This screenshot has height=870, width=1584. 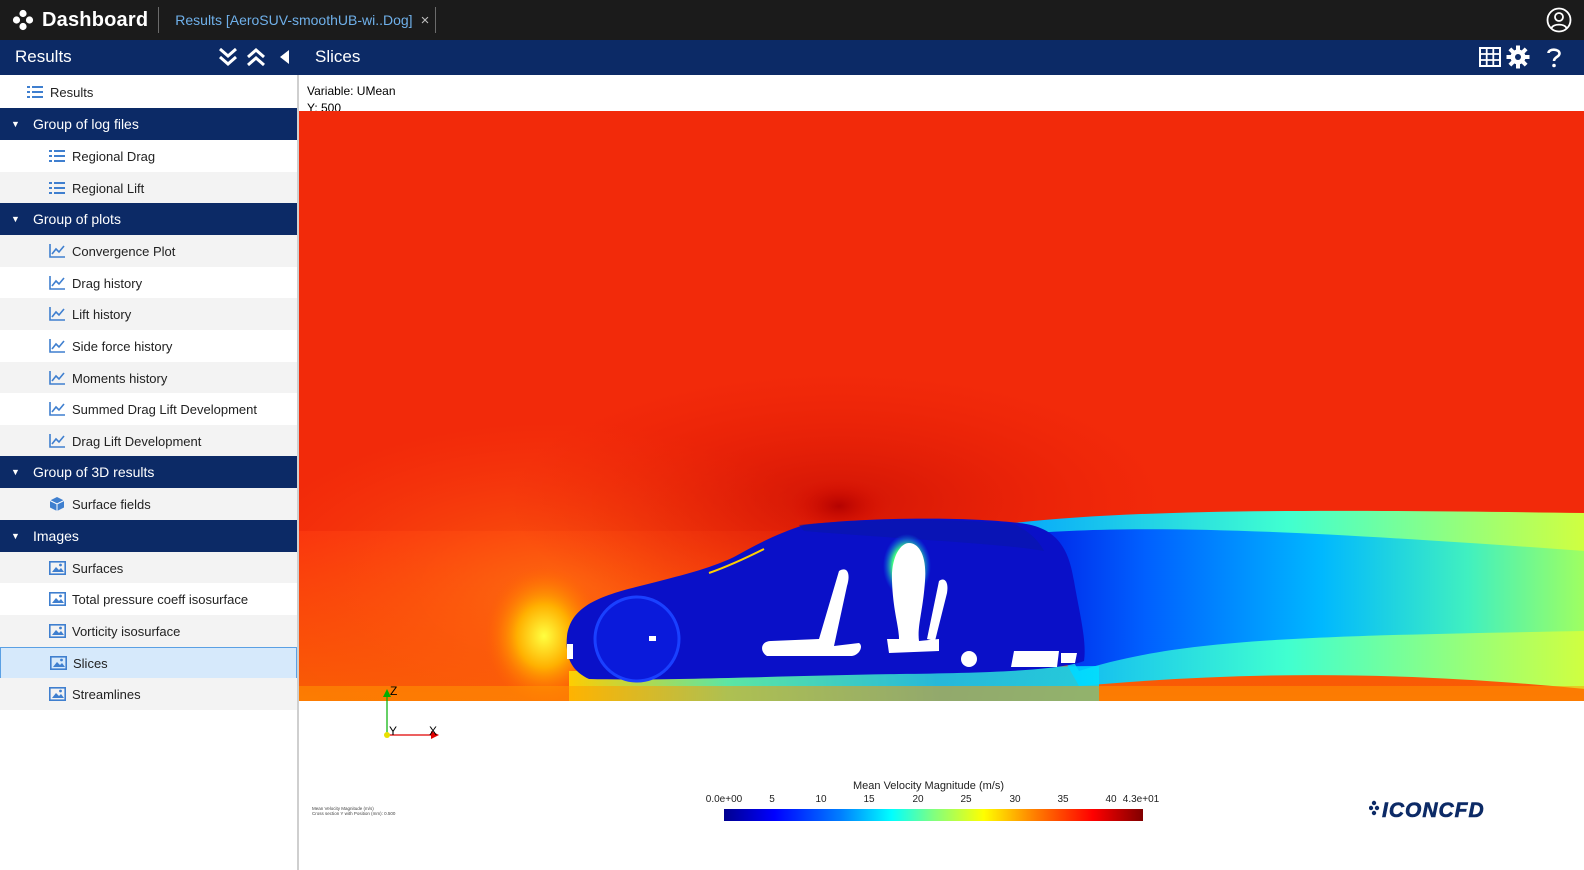 What do you see at coordinates (933, 815) in the screenshot?
I see `color-bar` at bounding box center [933, 815].